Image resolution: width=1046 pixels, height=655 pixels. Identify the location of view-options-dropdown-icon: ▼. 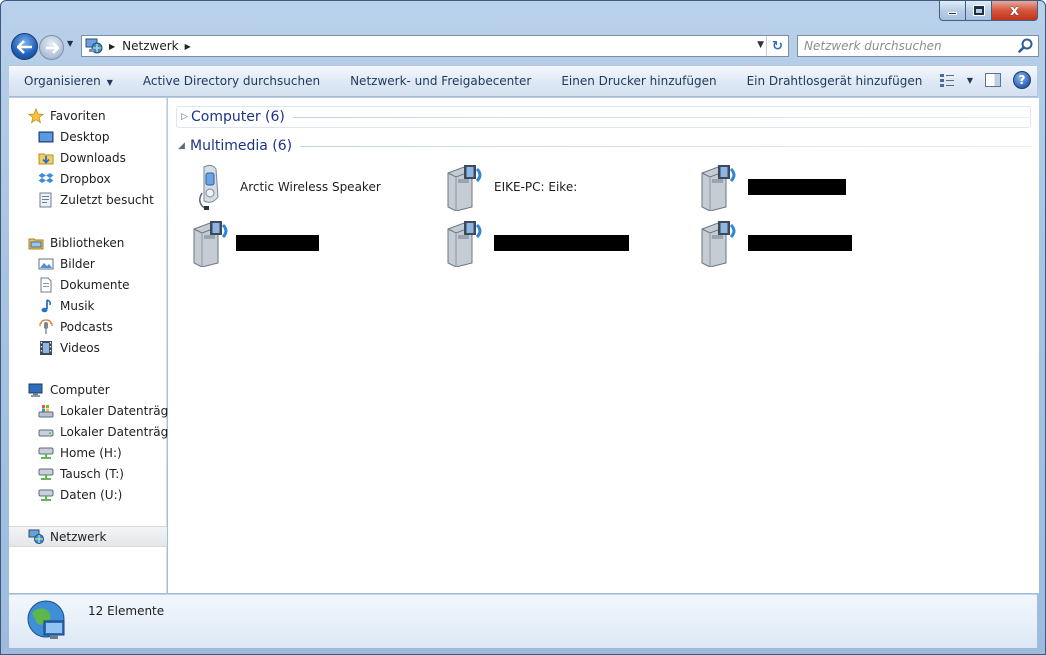
(970, 80).